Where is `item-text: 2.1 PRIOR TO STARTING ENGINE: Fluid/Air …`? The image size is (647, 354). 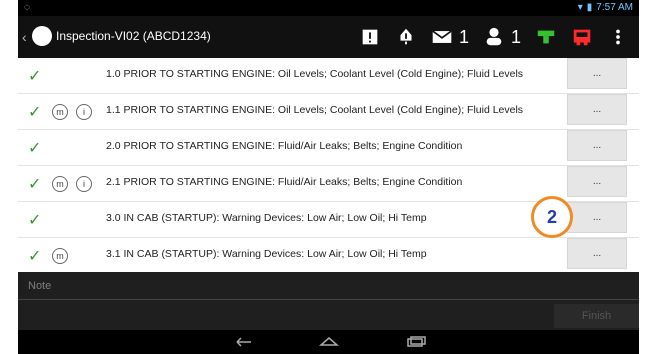 item-text: 2.1 PRIOR TO STARTING ENGINE: Fluid/Air … is located at coordinates (284, 182).